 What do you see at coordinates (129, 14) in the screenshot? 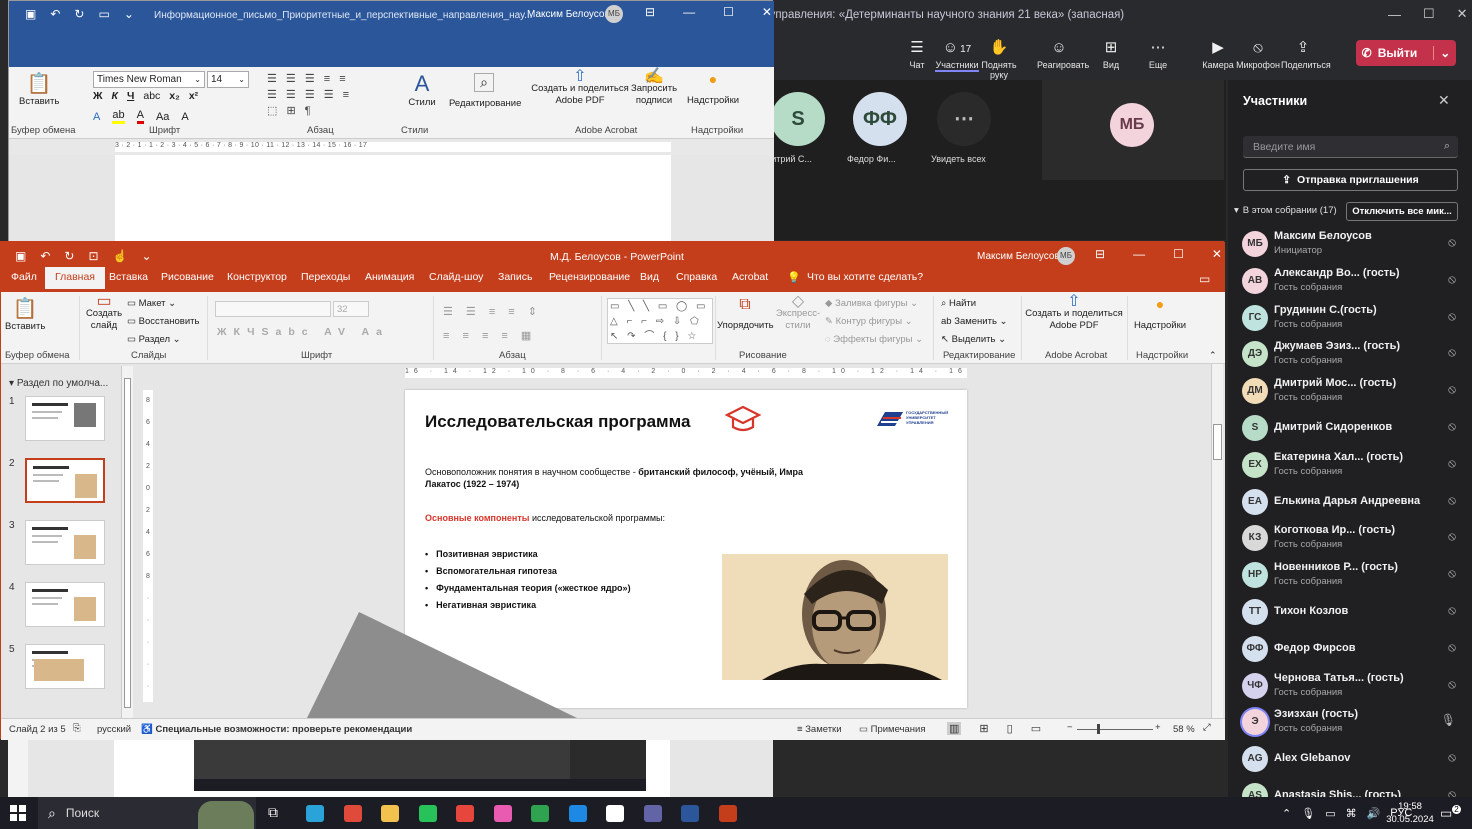
I see `customize-icon: ⌄` at bounding box center [129, 14].